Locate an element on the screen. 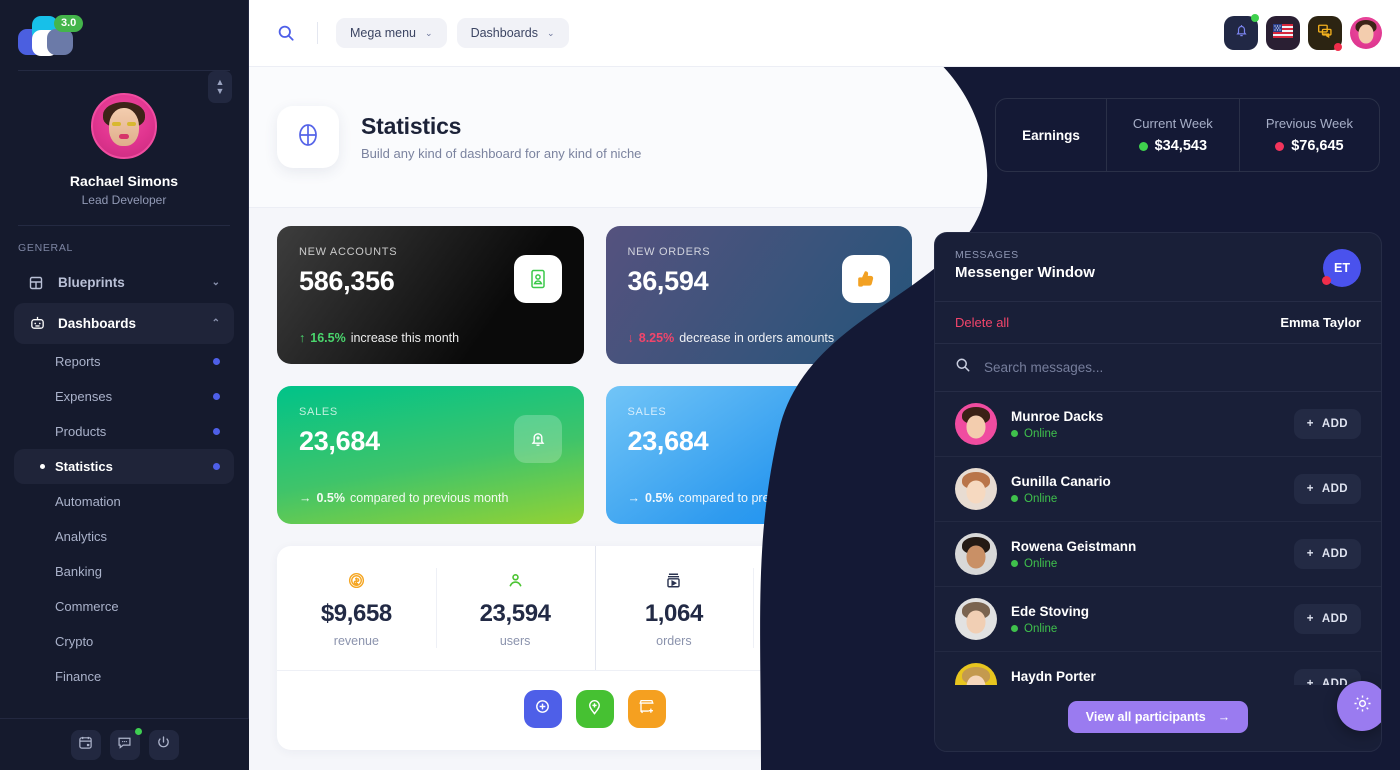 This screenshot has height=770, width=1400. sidebar-item-label: Dashboards is located at coordinates (97, 323).